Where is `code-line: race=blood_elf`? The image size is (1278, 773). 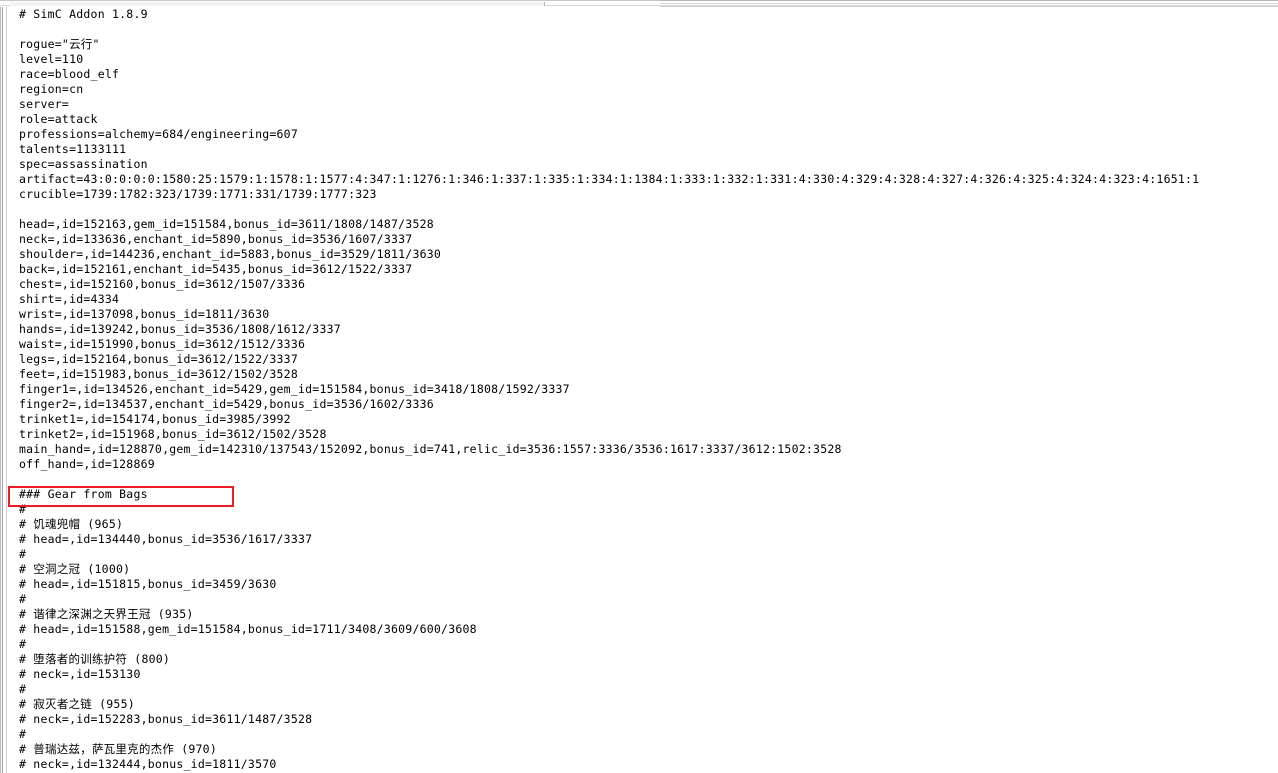
code-line: race=blood_elf is located at coordinates (69, 74).